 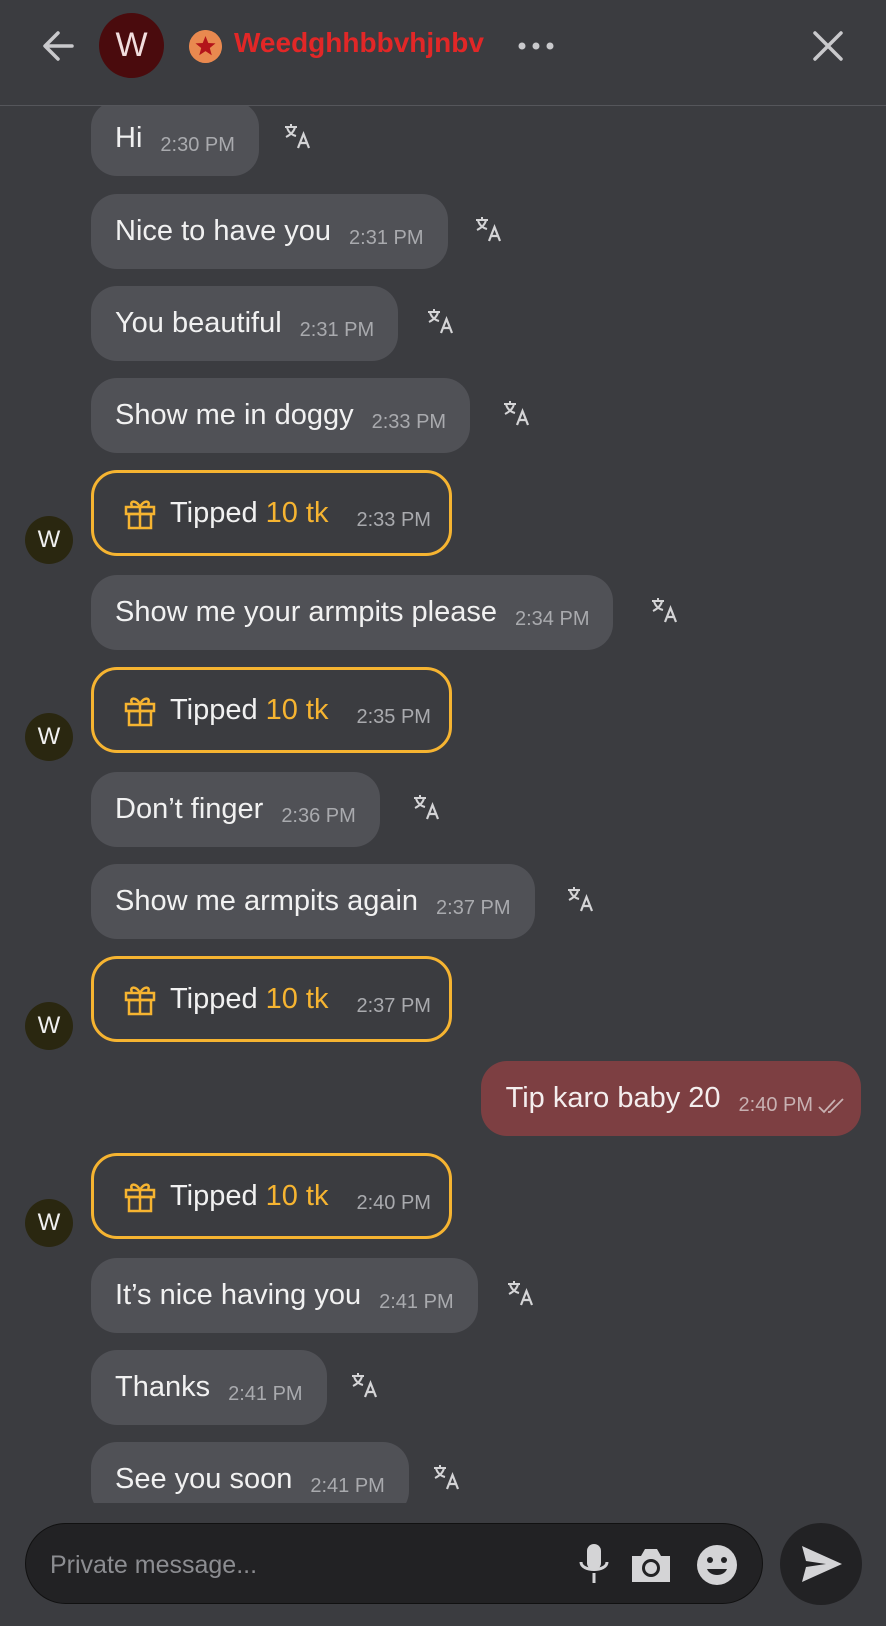 I want to click on back-arrow-icon, so click(x=58, y=46).